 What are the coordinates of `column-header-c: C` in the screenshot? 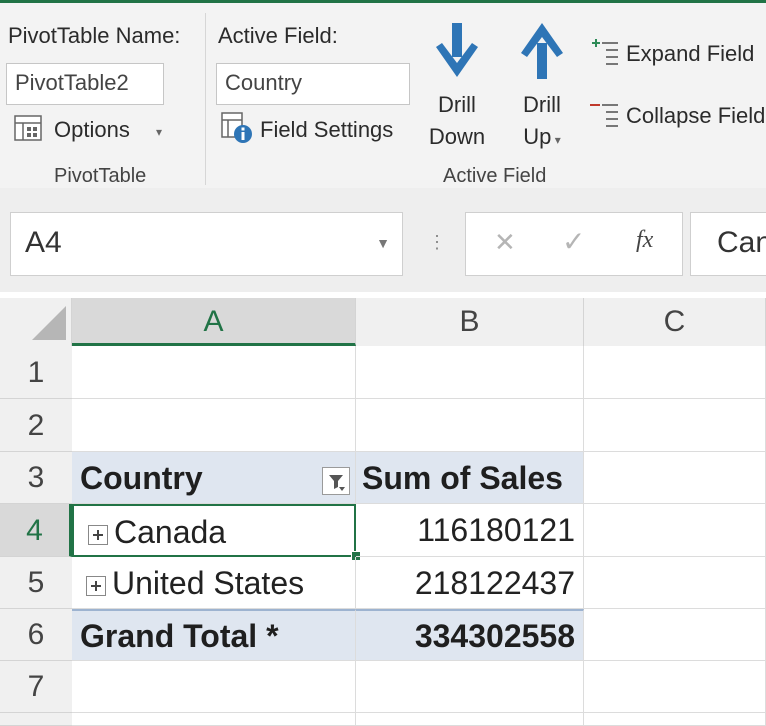 It's located at (675, 322).